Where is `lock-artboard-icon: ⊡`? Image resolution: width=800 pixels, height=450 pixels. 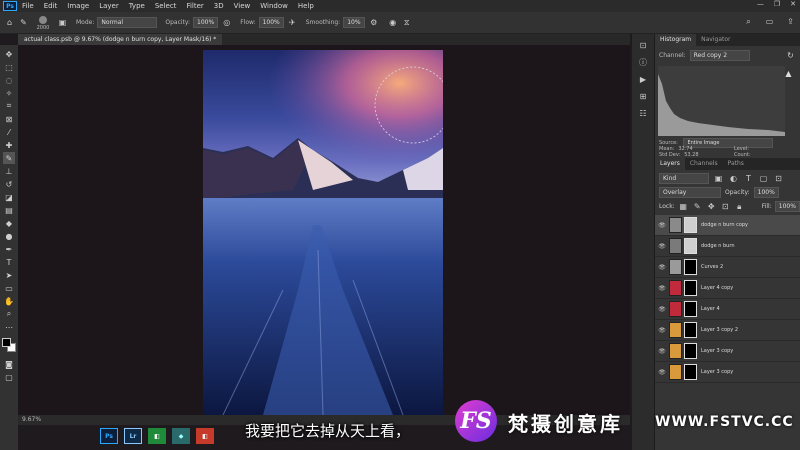
lock-artboard-icon: ⊡ is located at coordinates (725, 206).